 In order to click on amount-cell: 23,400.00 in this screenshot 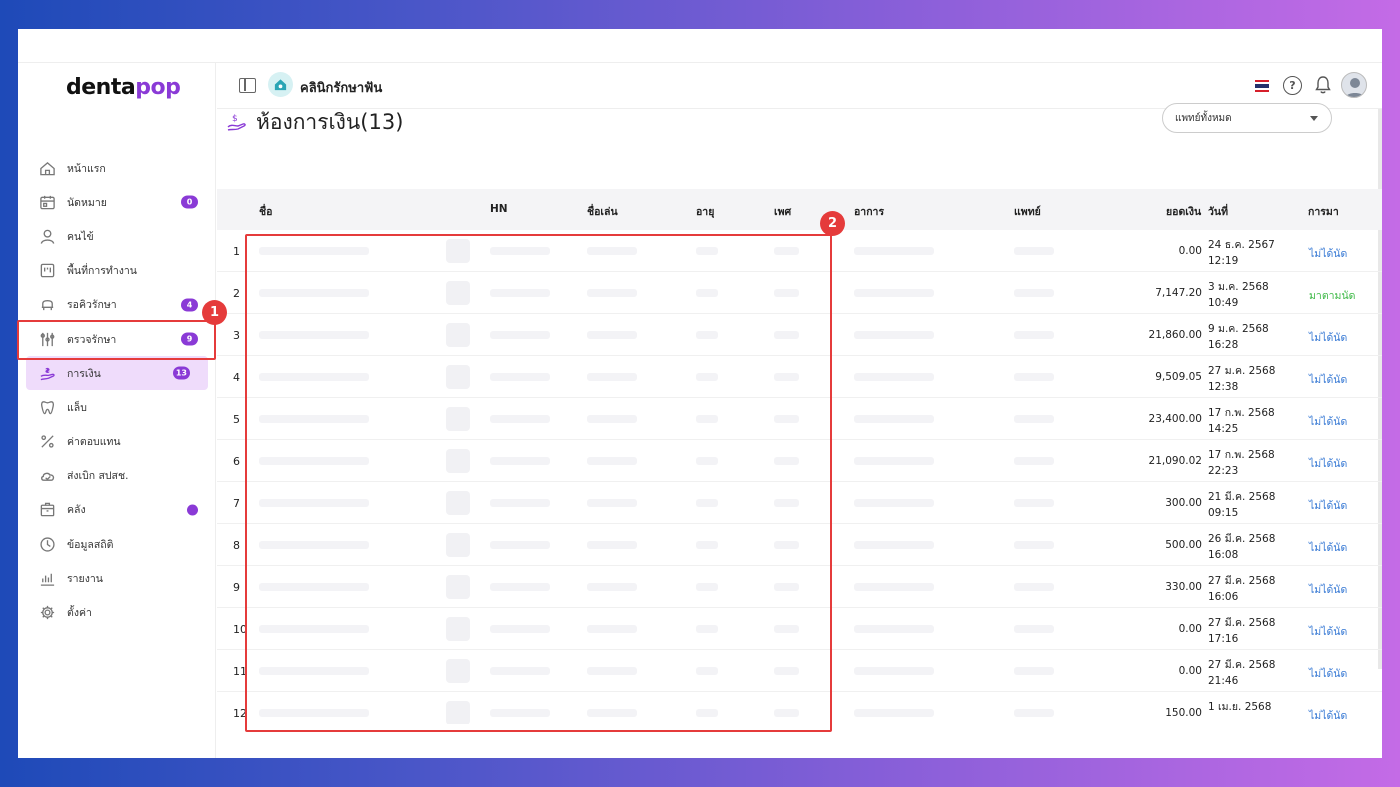, I will do `click(1175, 419)`.